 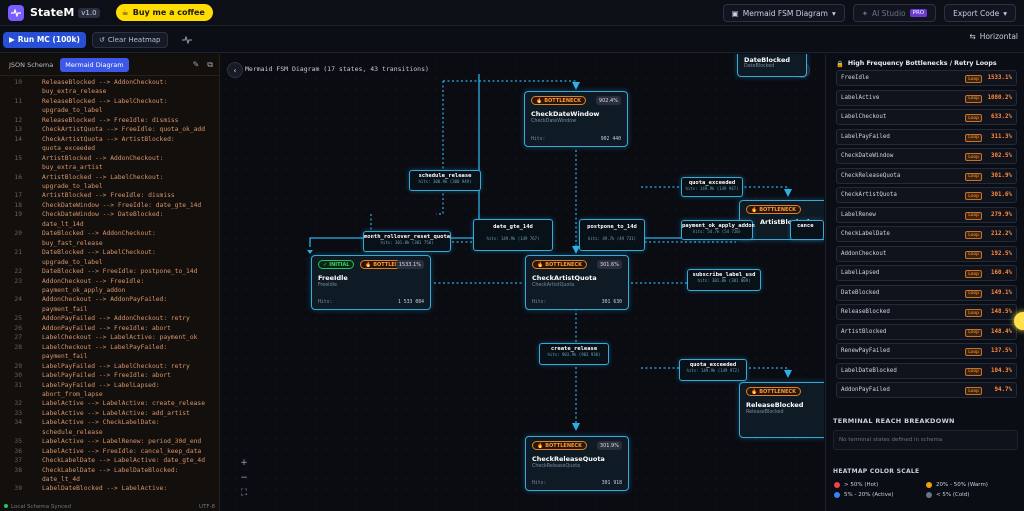 I want to click on code-line: 26 AddonPayFailed --> FreeIdle: abort, so click(x=109, y=328).